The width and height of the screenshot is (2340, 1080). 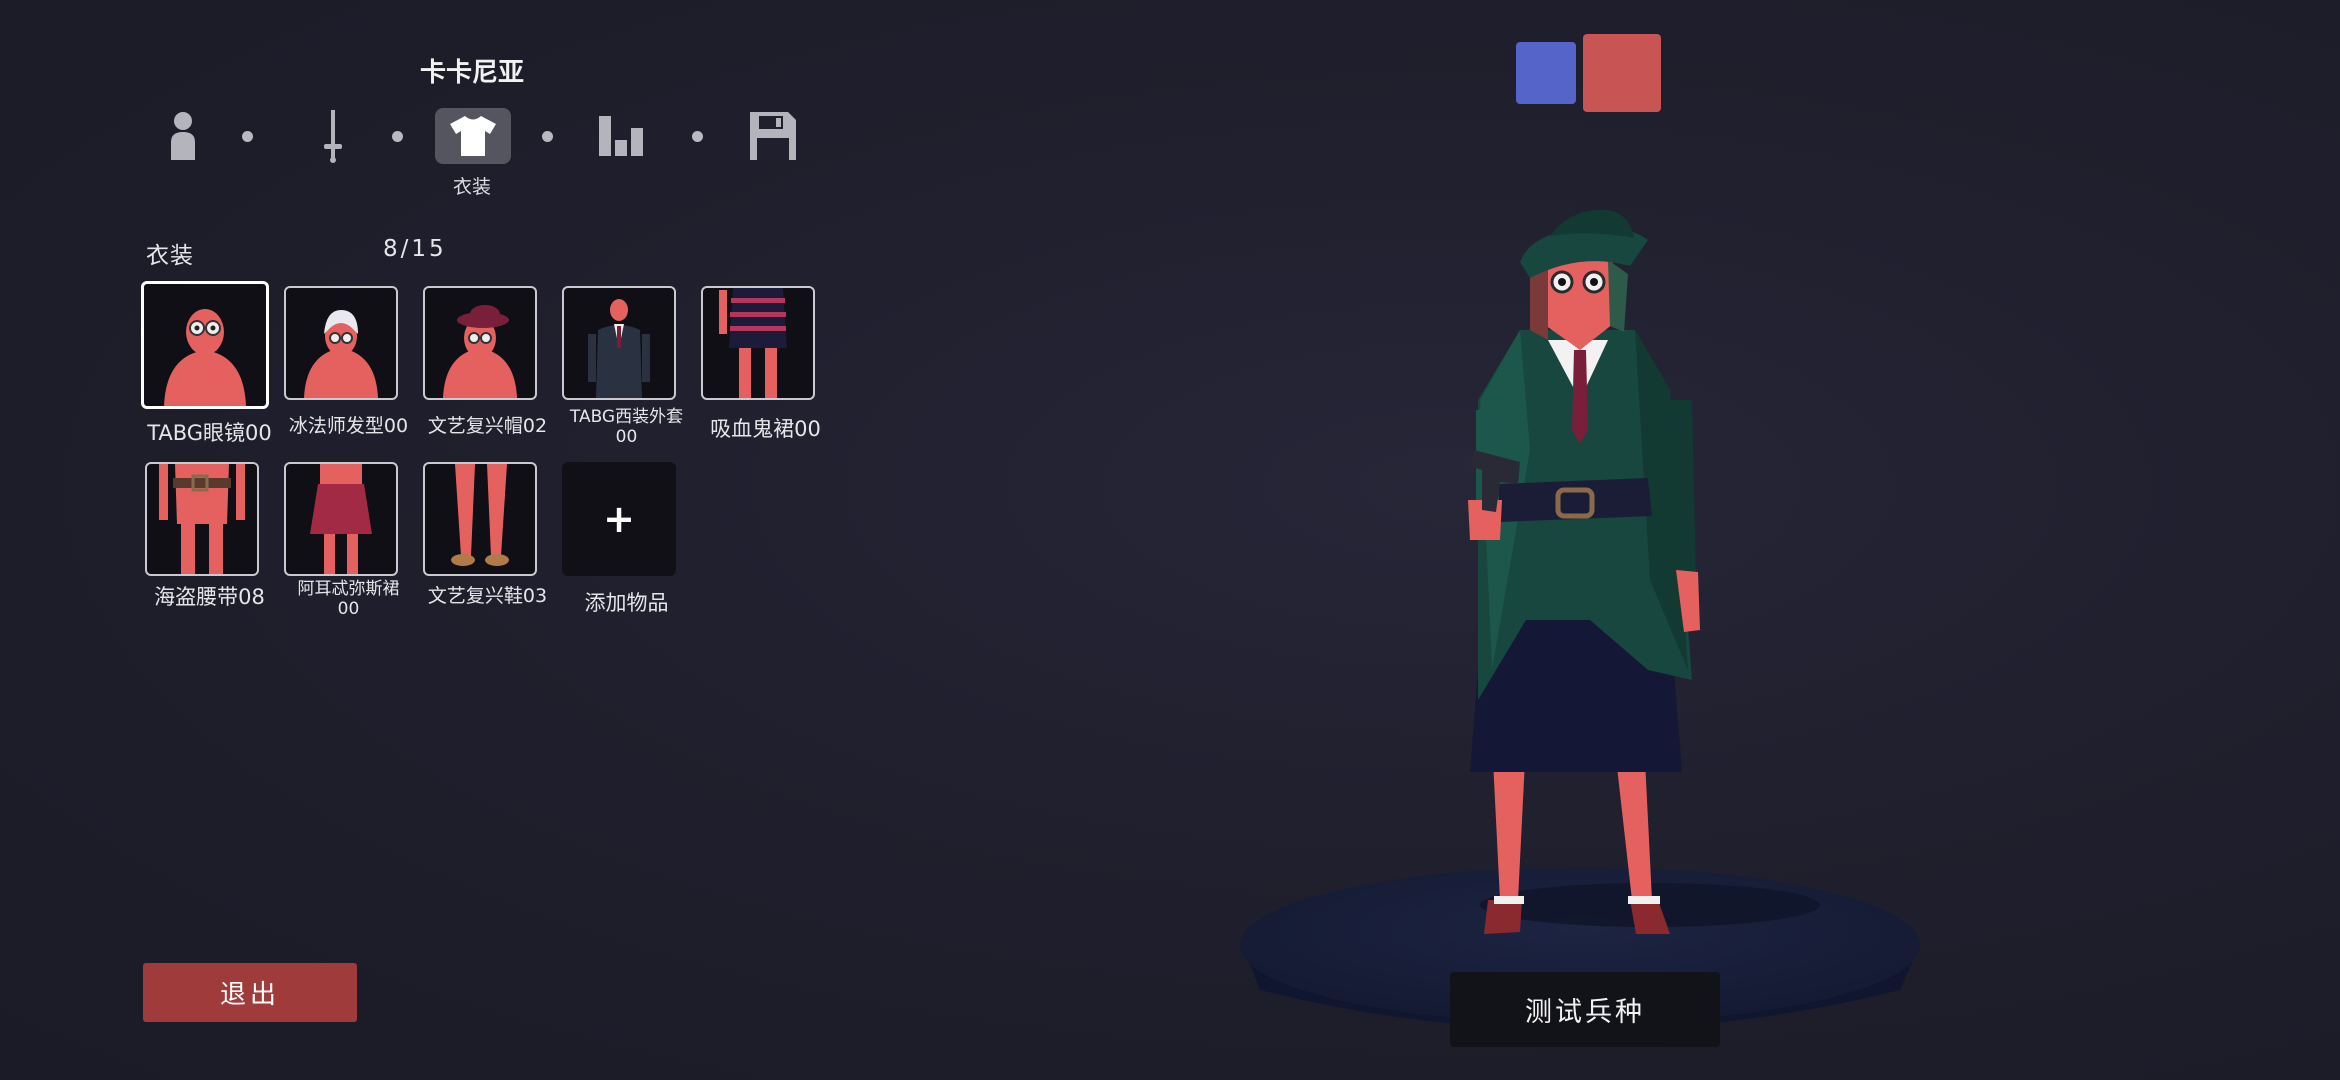 I want to click on sword-icon, so click(x=333, y=136).